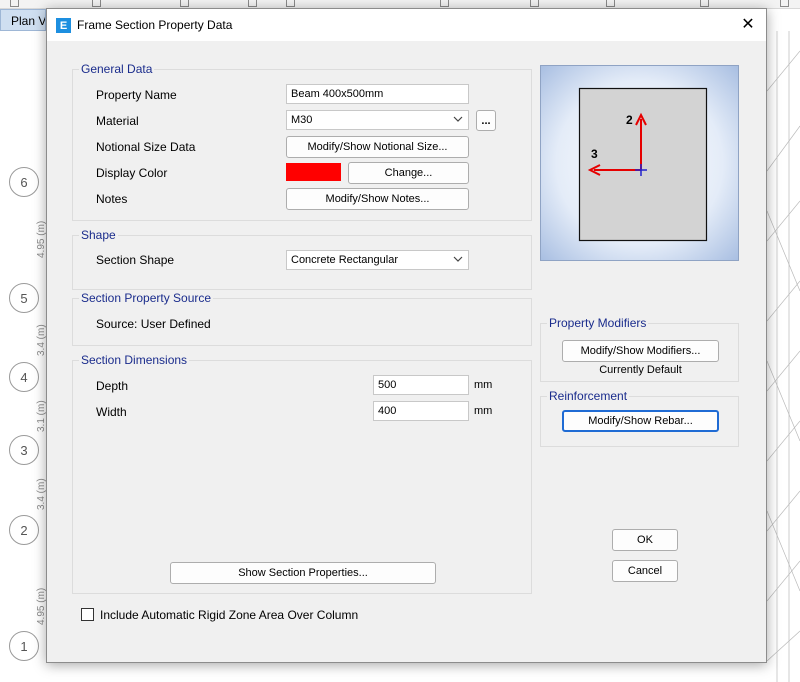  I want to click on shape-group: Shape Section Shape Concrete Rectangular, so click(302, 259).